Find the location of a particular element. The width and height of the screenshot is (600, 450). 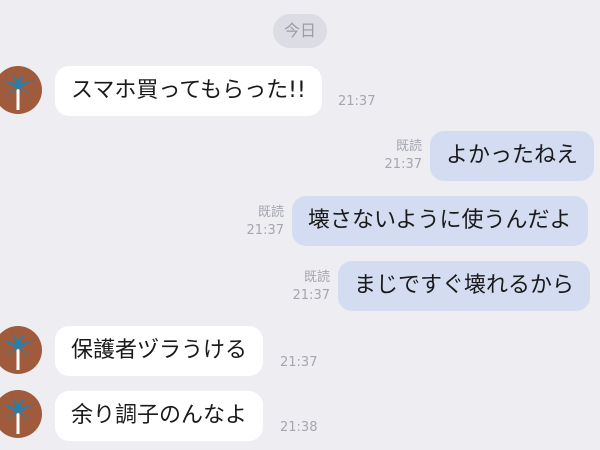

message-bubble-outgoing: よかったねえ is located at coordinates (512, 156).